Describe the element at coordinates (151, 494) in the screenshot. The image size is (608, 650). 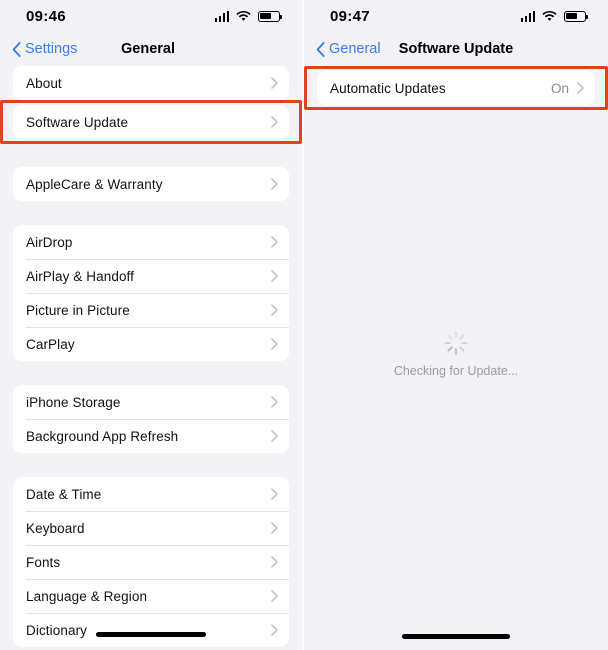
I see `sidebar-item-date-time: Date & Time` at that location.